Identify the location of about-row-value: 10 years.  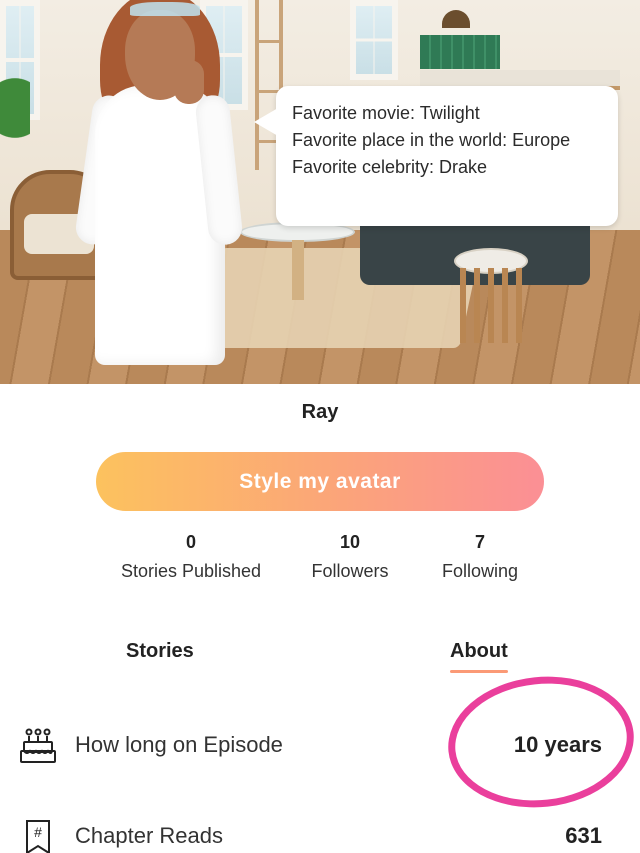
(557, 744).